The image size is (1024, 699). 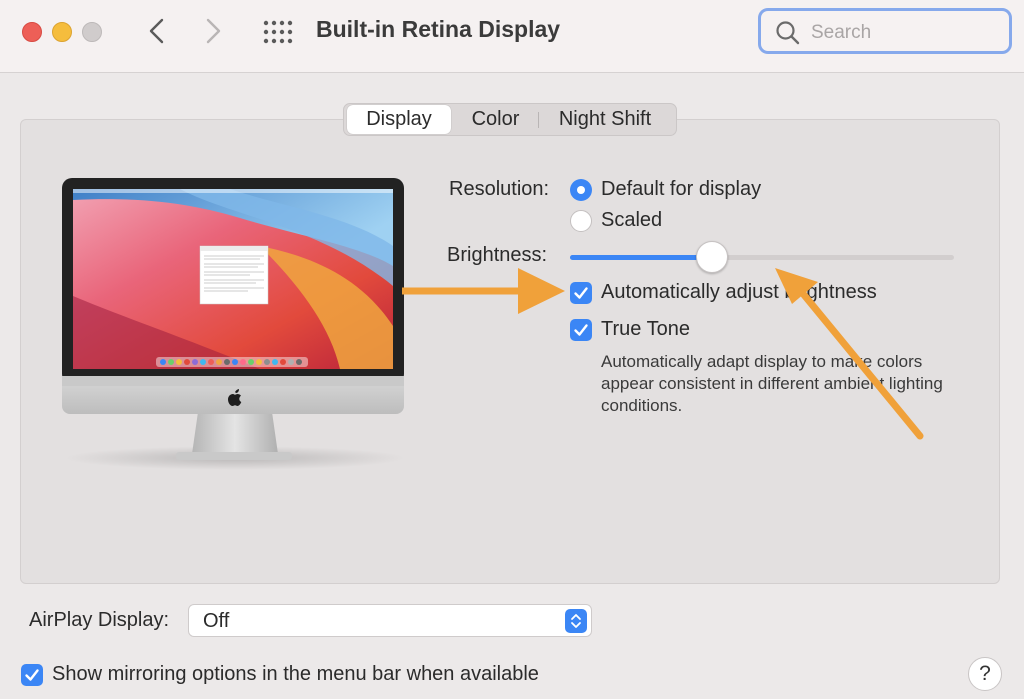 I want to click on forward-button, so click(x=213, y=31).